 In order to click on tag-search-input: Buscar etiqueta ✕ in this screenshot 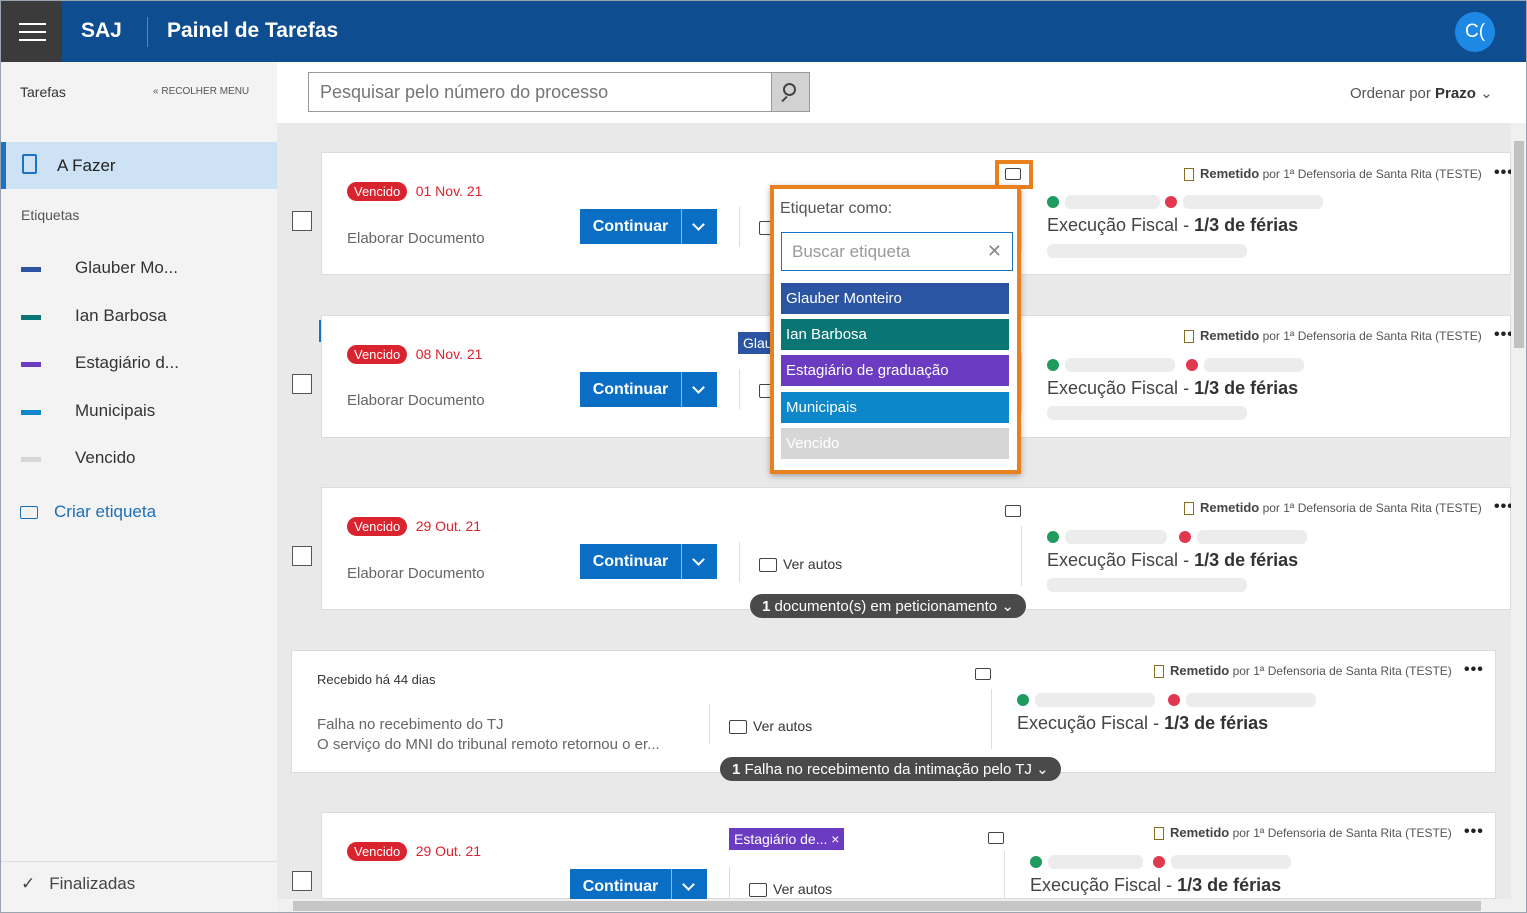, I will do `click(897, 251)`.